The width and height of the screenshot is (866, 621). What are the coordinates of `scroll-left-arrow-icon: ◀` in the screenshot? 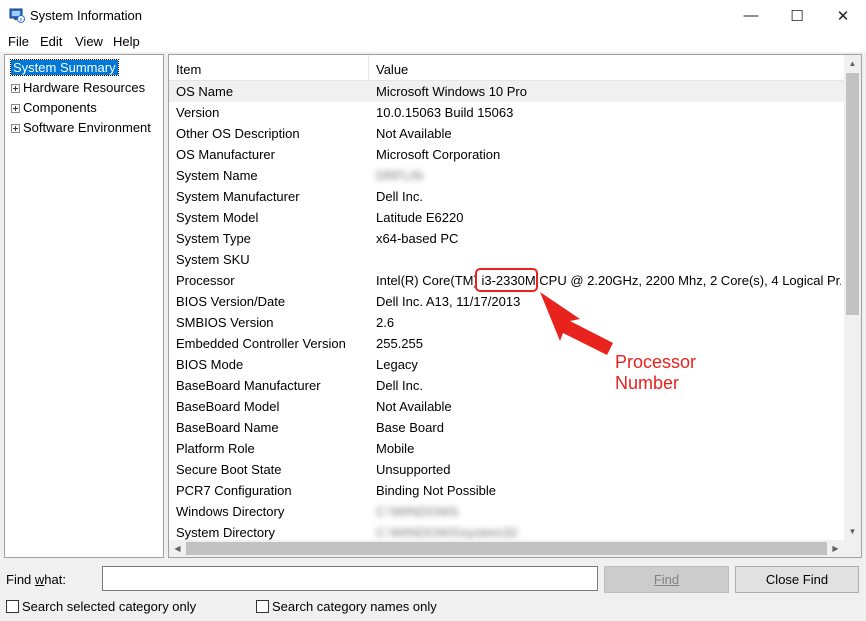 It's located at (177, 548).